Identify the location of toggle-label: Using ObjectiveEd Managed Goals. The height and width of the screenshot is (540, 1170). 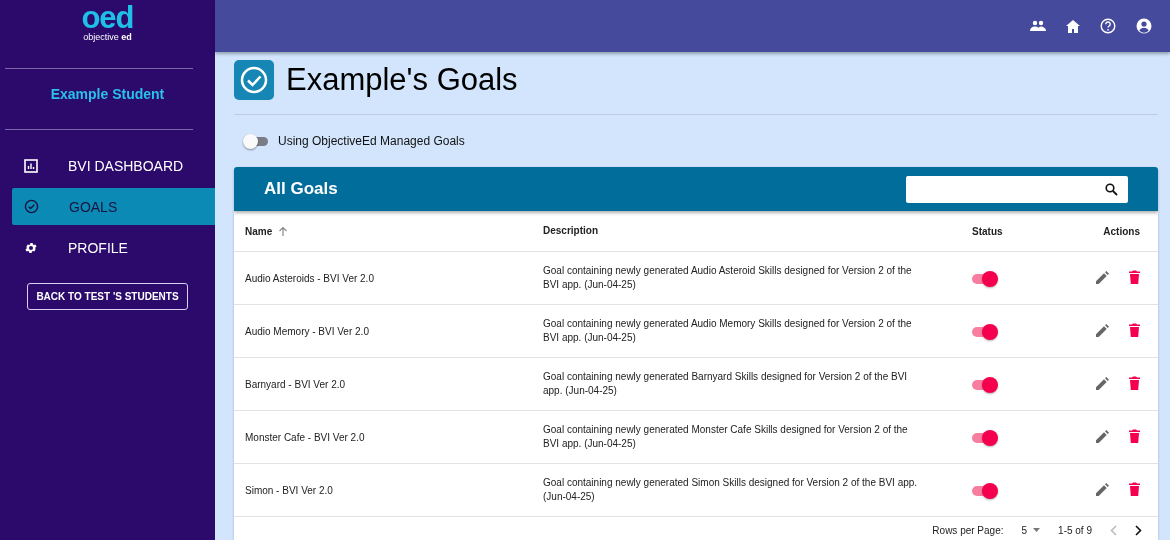
(371, 141).